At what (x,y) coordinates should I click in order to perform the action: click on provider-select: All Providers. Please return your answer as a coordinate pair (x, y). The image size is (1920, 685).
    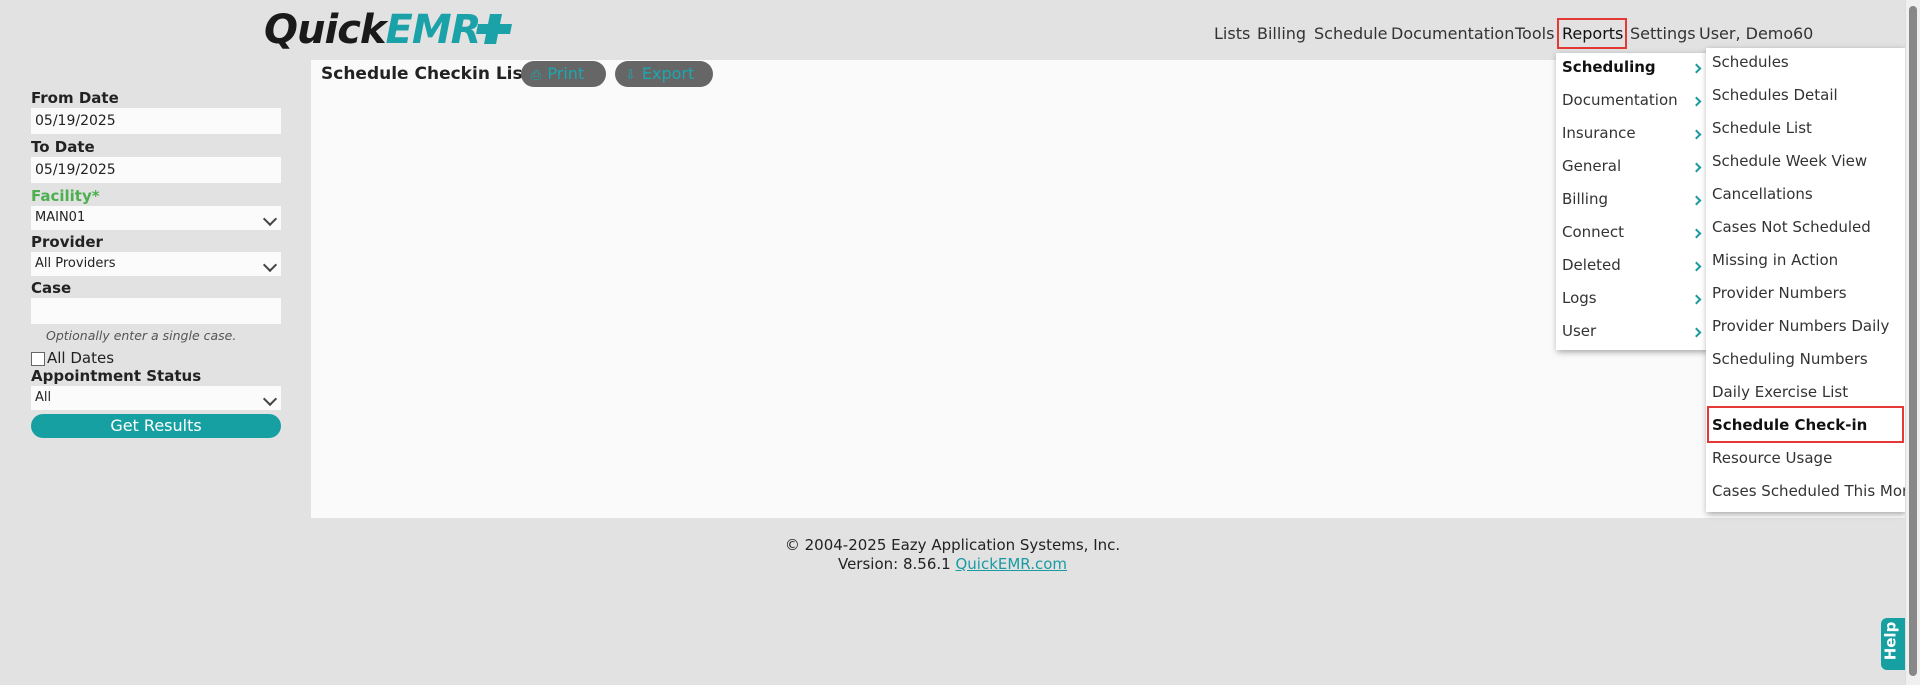
    Looking at the image, I should click on (156, 264).